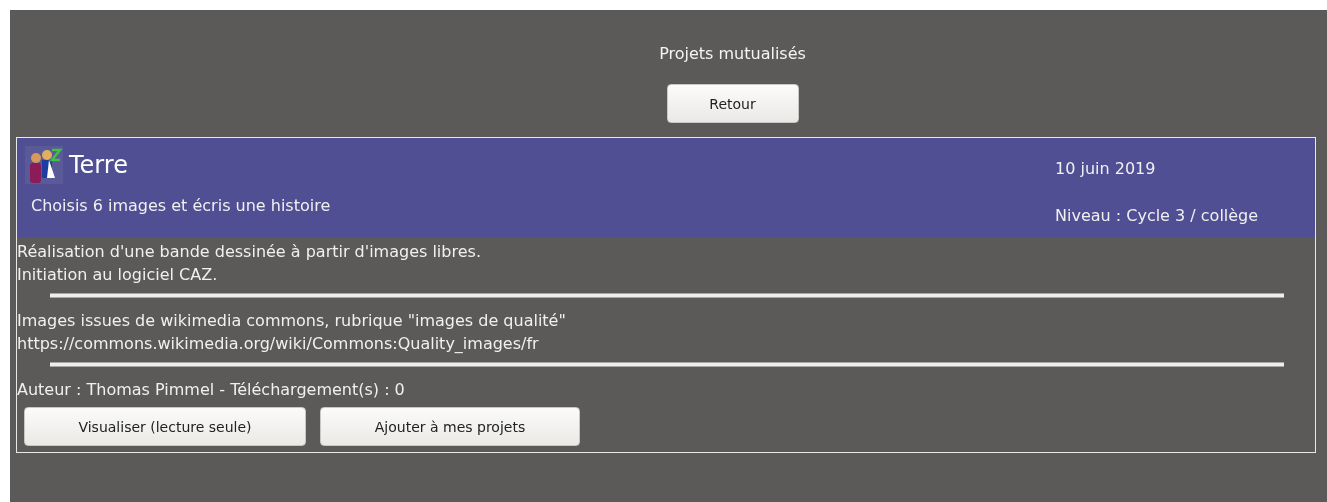  Describe the element at coordinates (450, 426) in the screenshot. I see `add-button: Ajouter à mes projets` at that location.